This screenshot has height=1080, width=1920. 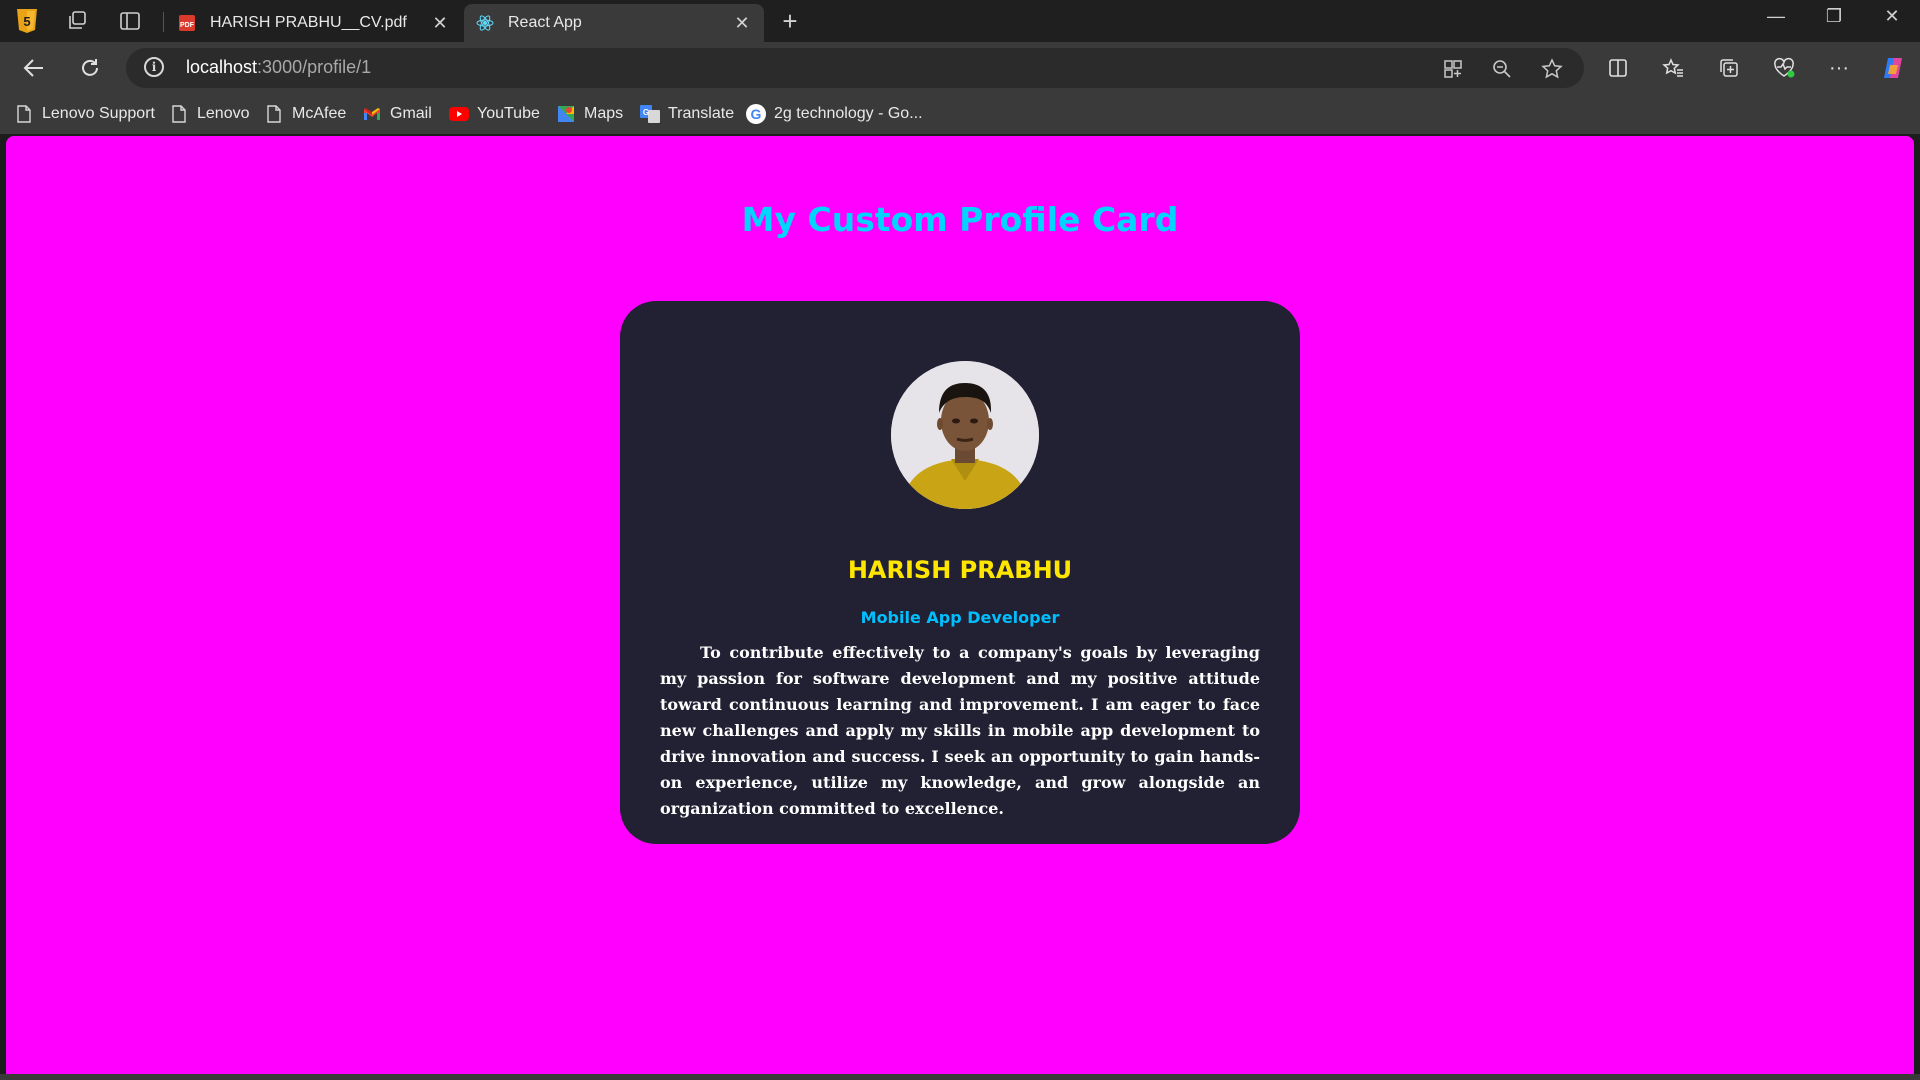 I want to click on tab-title: HARISH PRABHU__CV.pdf, so click(x=308, y=22).